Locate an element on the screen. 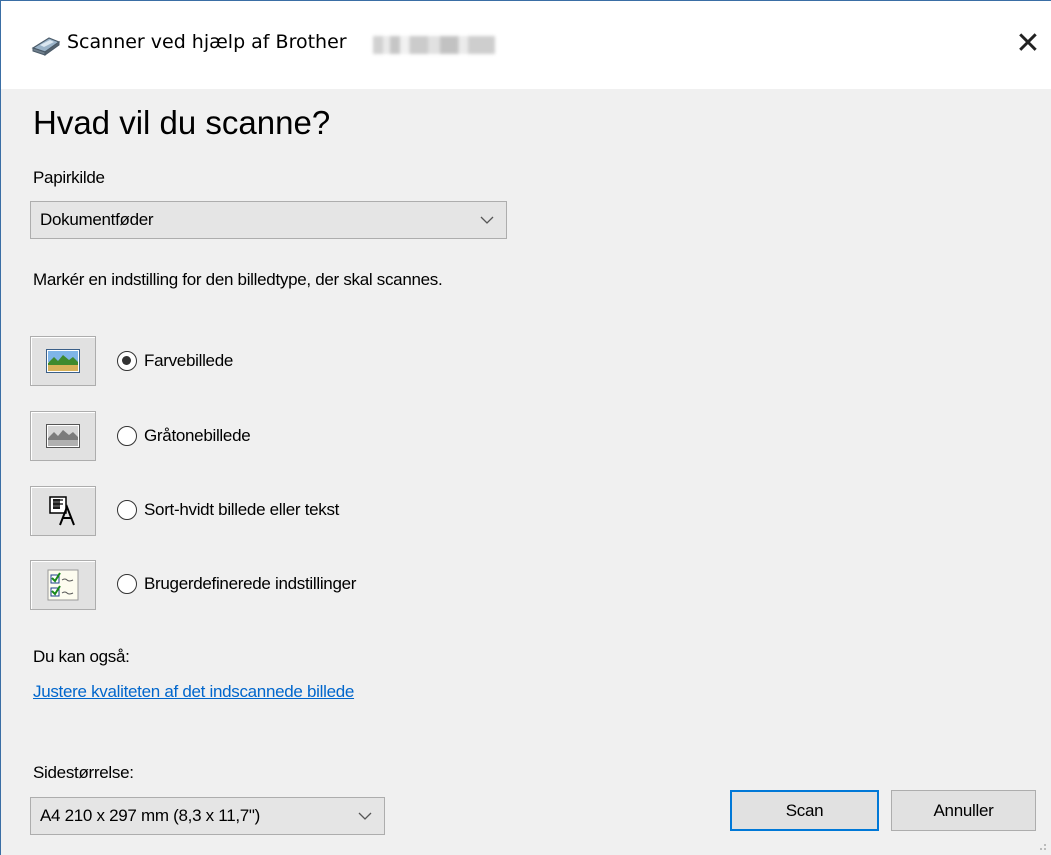 The width and height of the screenshot is (1051, 855). cancel-button: Annuller is located at coordinates (963, 810).